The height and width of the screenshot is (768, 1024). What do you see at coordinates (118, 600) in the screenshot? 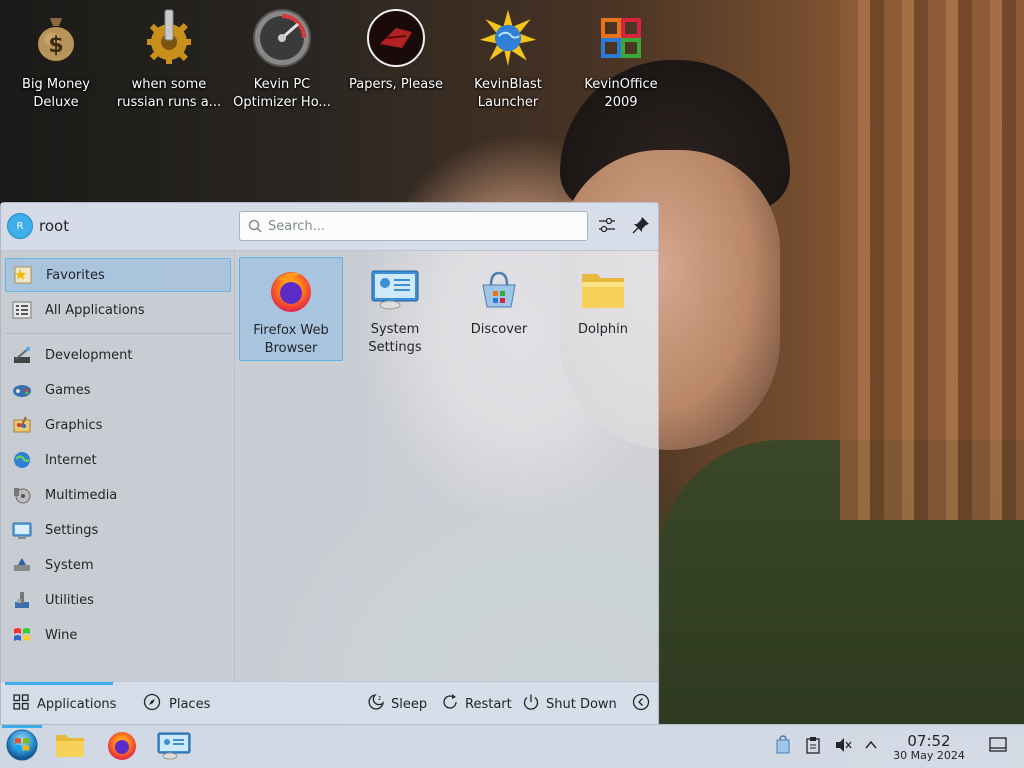
I see `category-utilities: Utilities` at bounding box center [118, 600].